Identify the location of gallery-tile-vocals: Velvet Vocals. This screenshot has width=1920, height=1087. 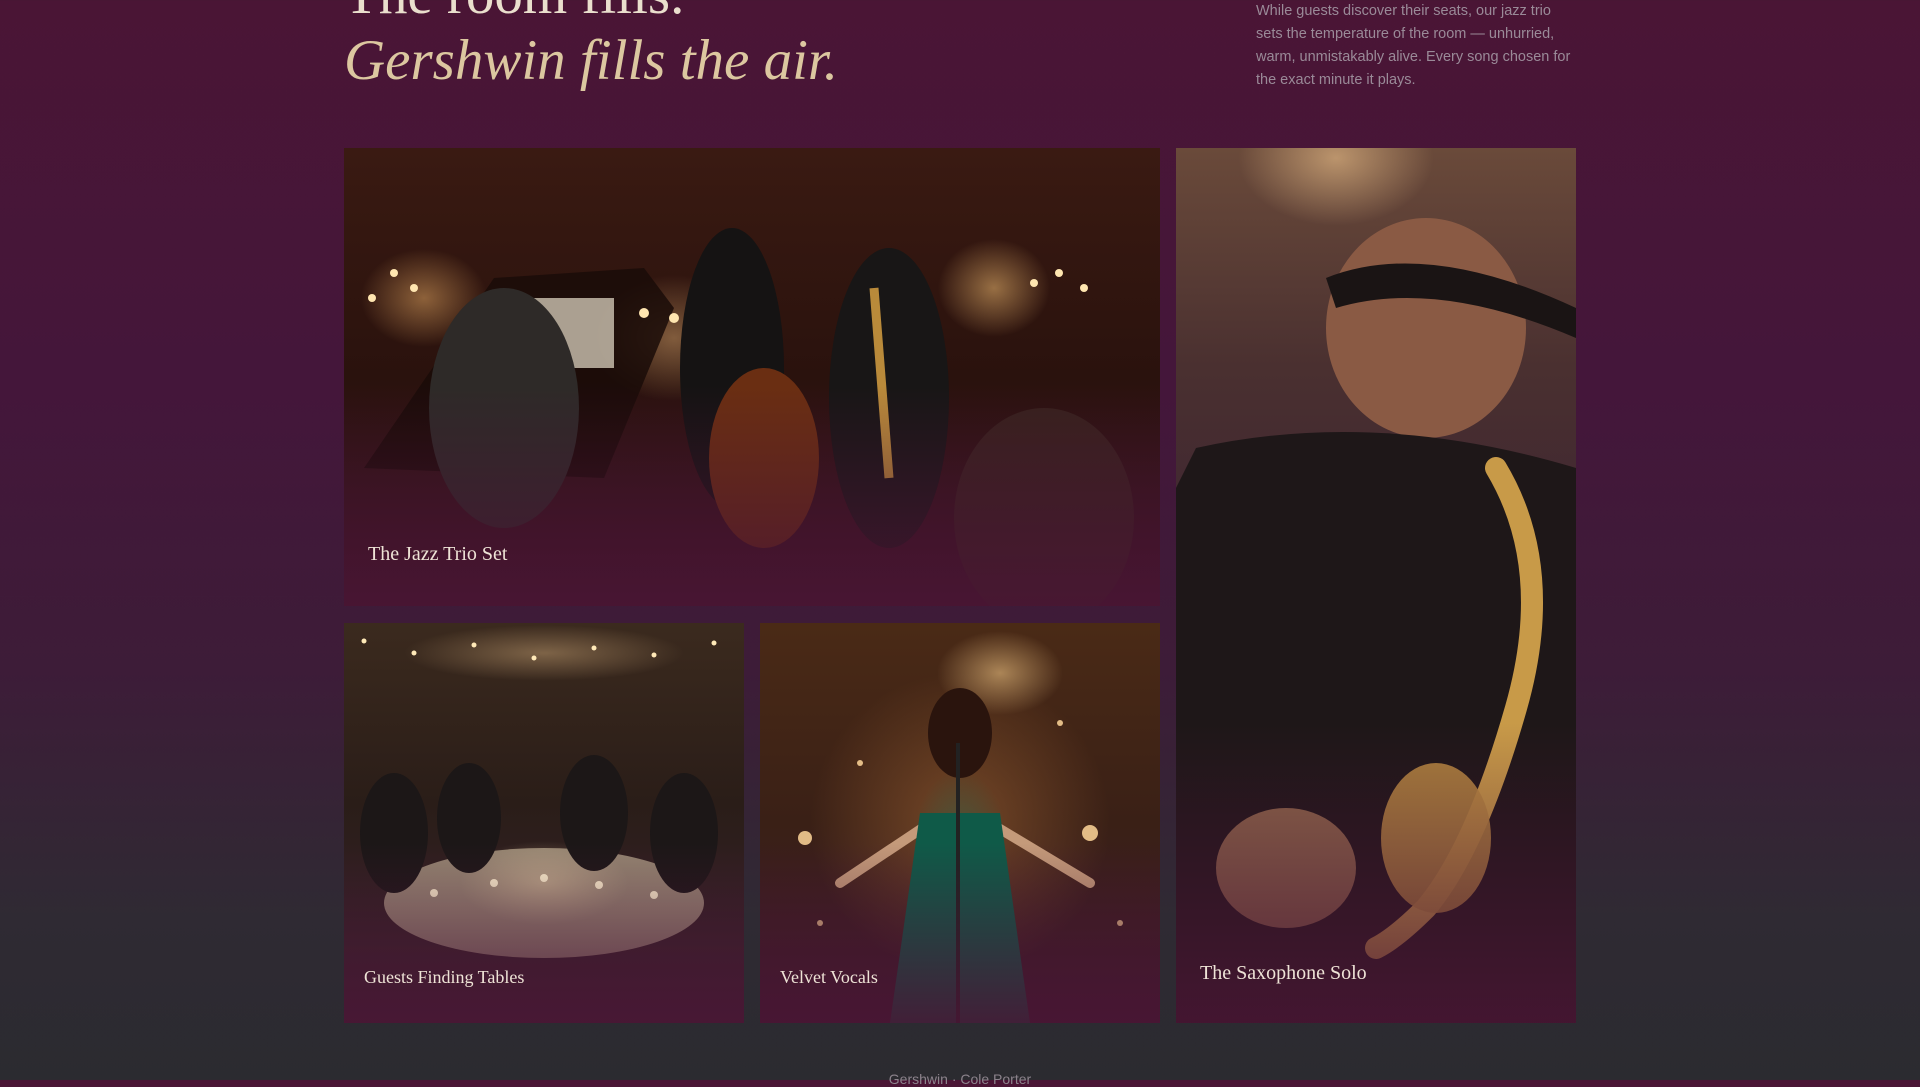
(960, 823).